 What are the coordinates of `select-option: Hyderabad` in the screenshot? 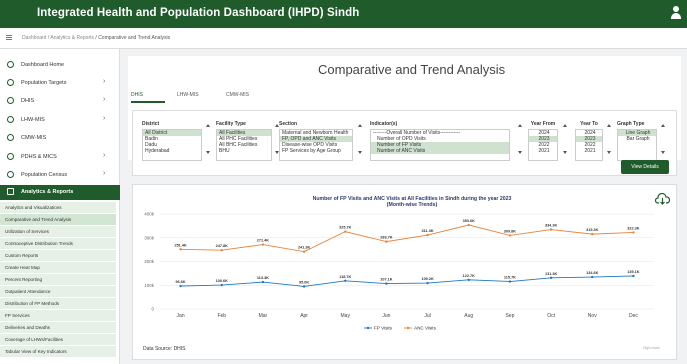 It's located at (172, 151).